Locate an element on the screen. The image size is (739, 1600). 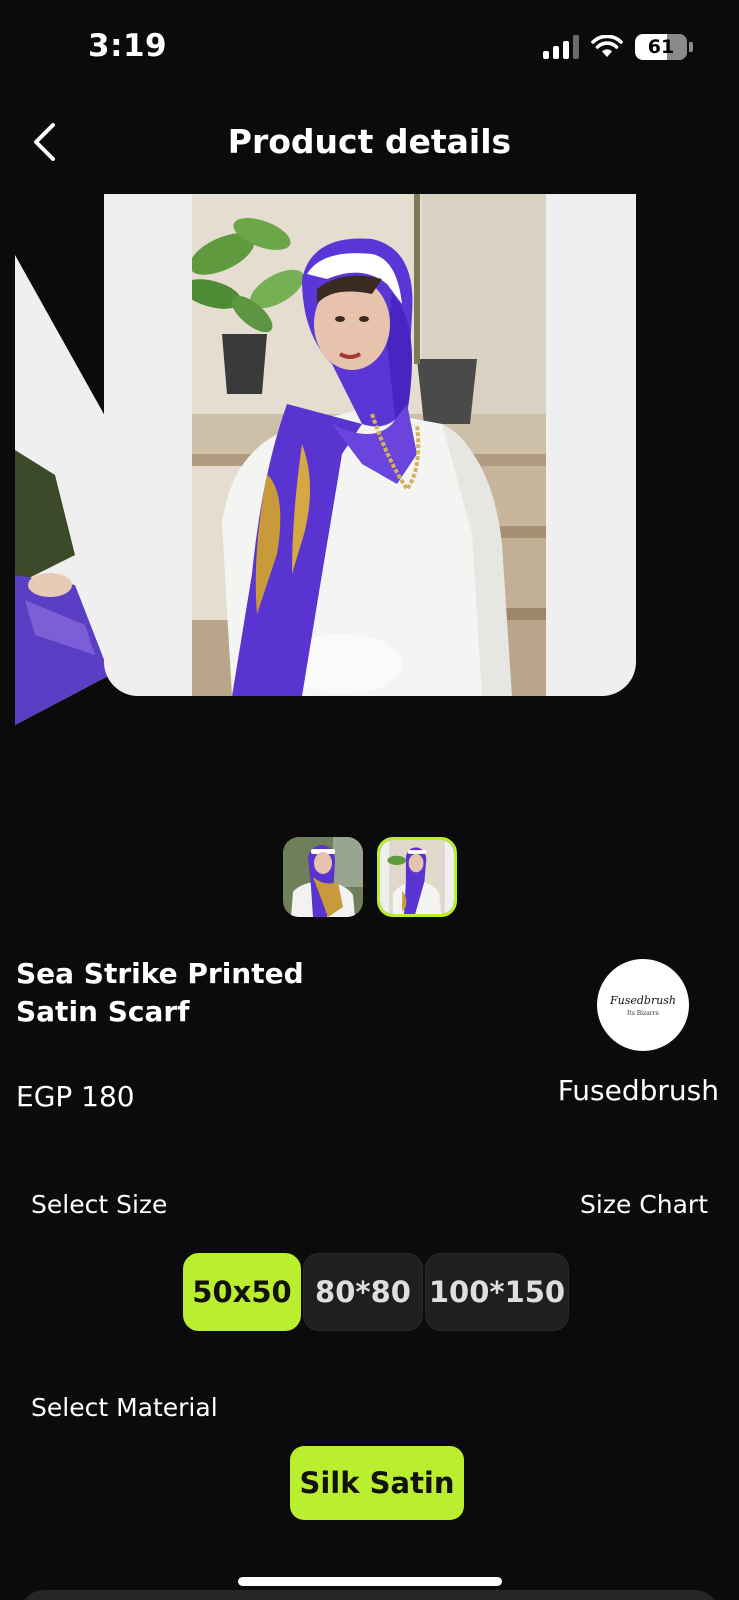
product-name: Sea Strike Printed Satin Scarf is located at coordinates (160, 992).